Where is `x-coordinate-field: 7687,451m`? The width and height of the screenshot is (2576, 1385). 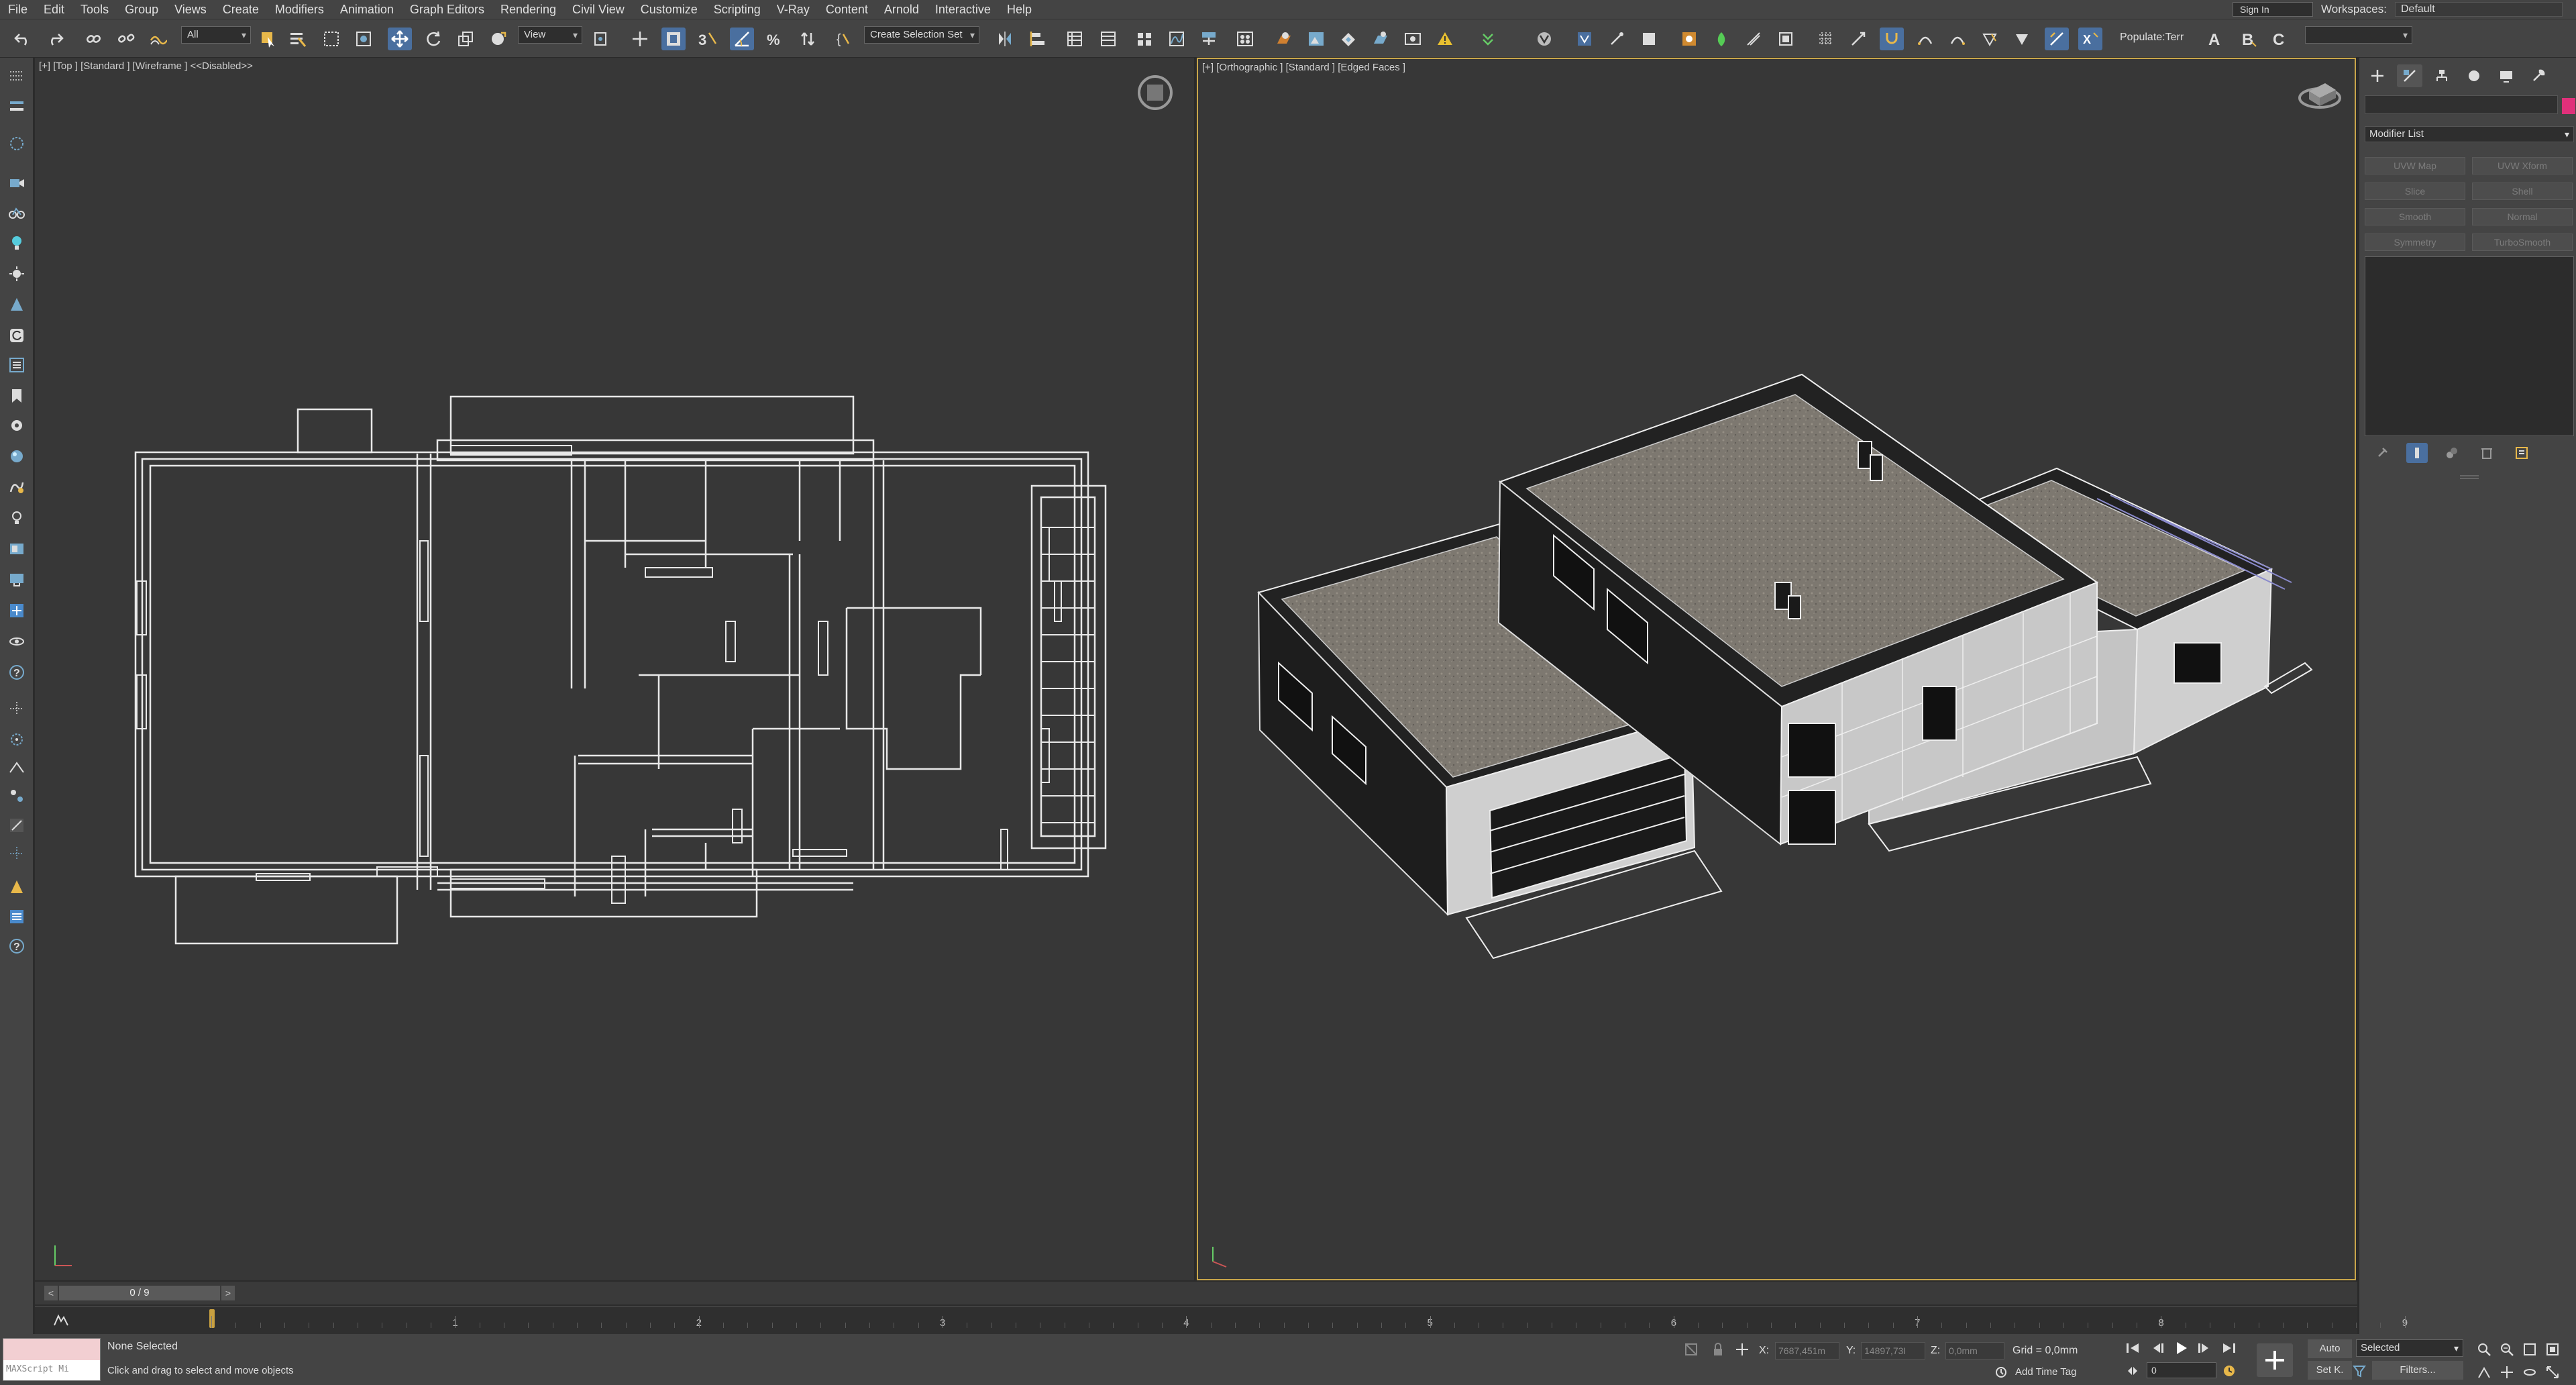 x-coordinate-field: 7687,451m is located at coordinates (1807, 1351).